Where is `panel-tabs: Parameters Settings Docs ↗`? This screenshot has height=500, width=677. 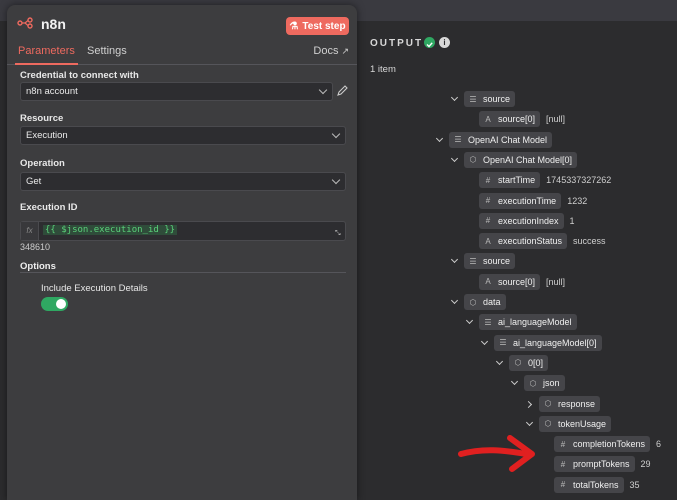
panel-tabs: Parameters Settings Docs ↗ is located at coordinates (182, 54).